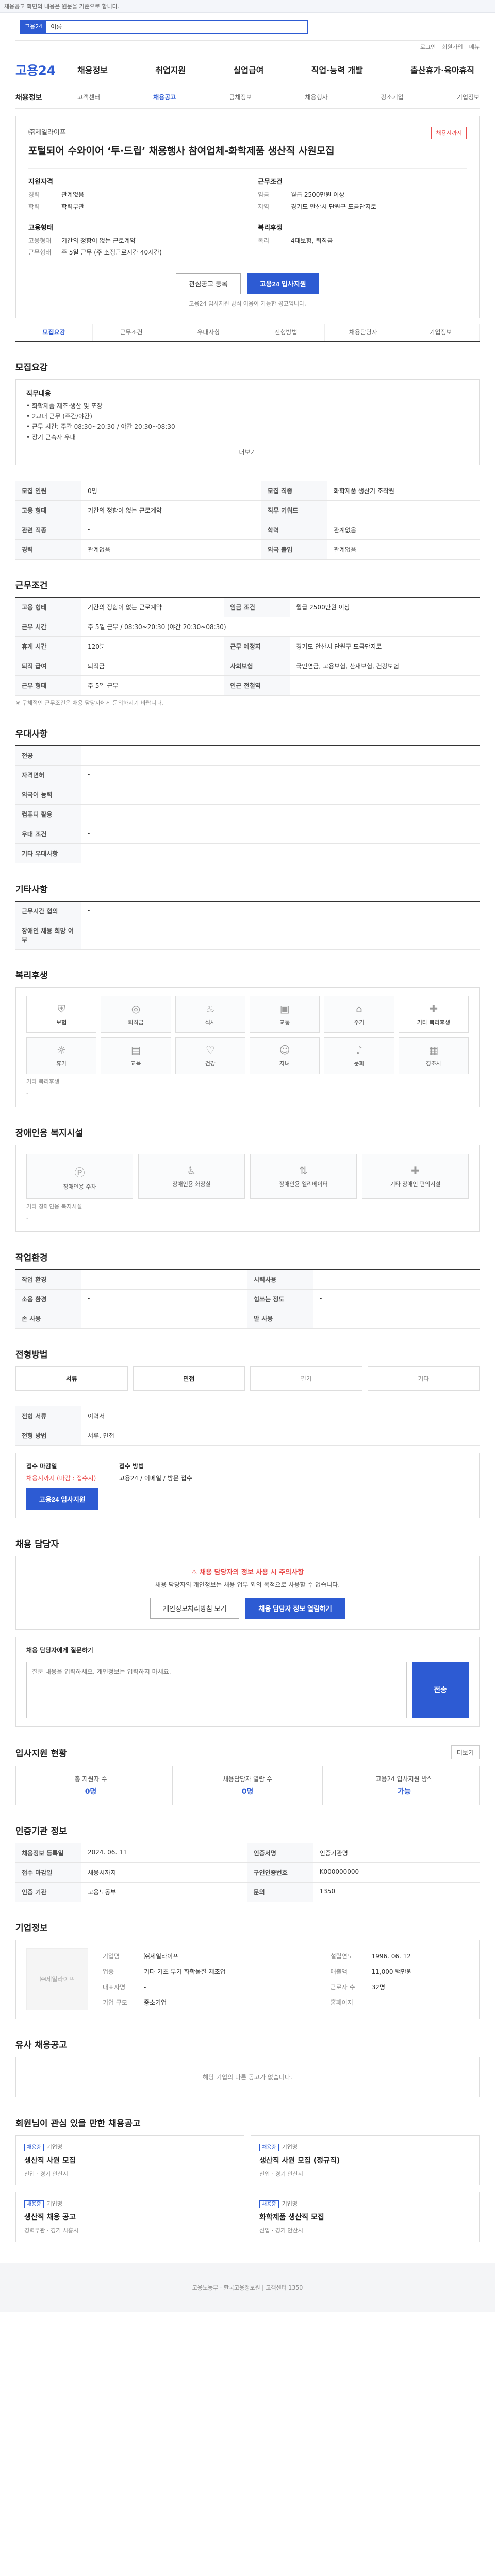 The image size is (495, 2576). What do you see at coordinates (209, 332) in the screenshot?
I see `tab-prefer: 우대사항` at bounding box center [209, 332].